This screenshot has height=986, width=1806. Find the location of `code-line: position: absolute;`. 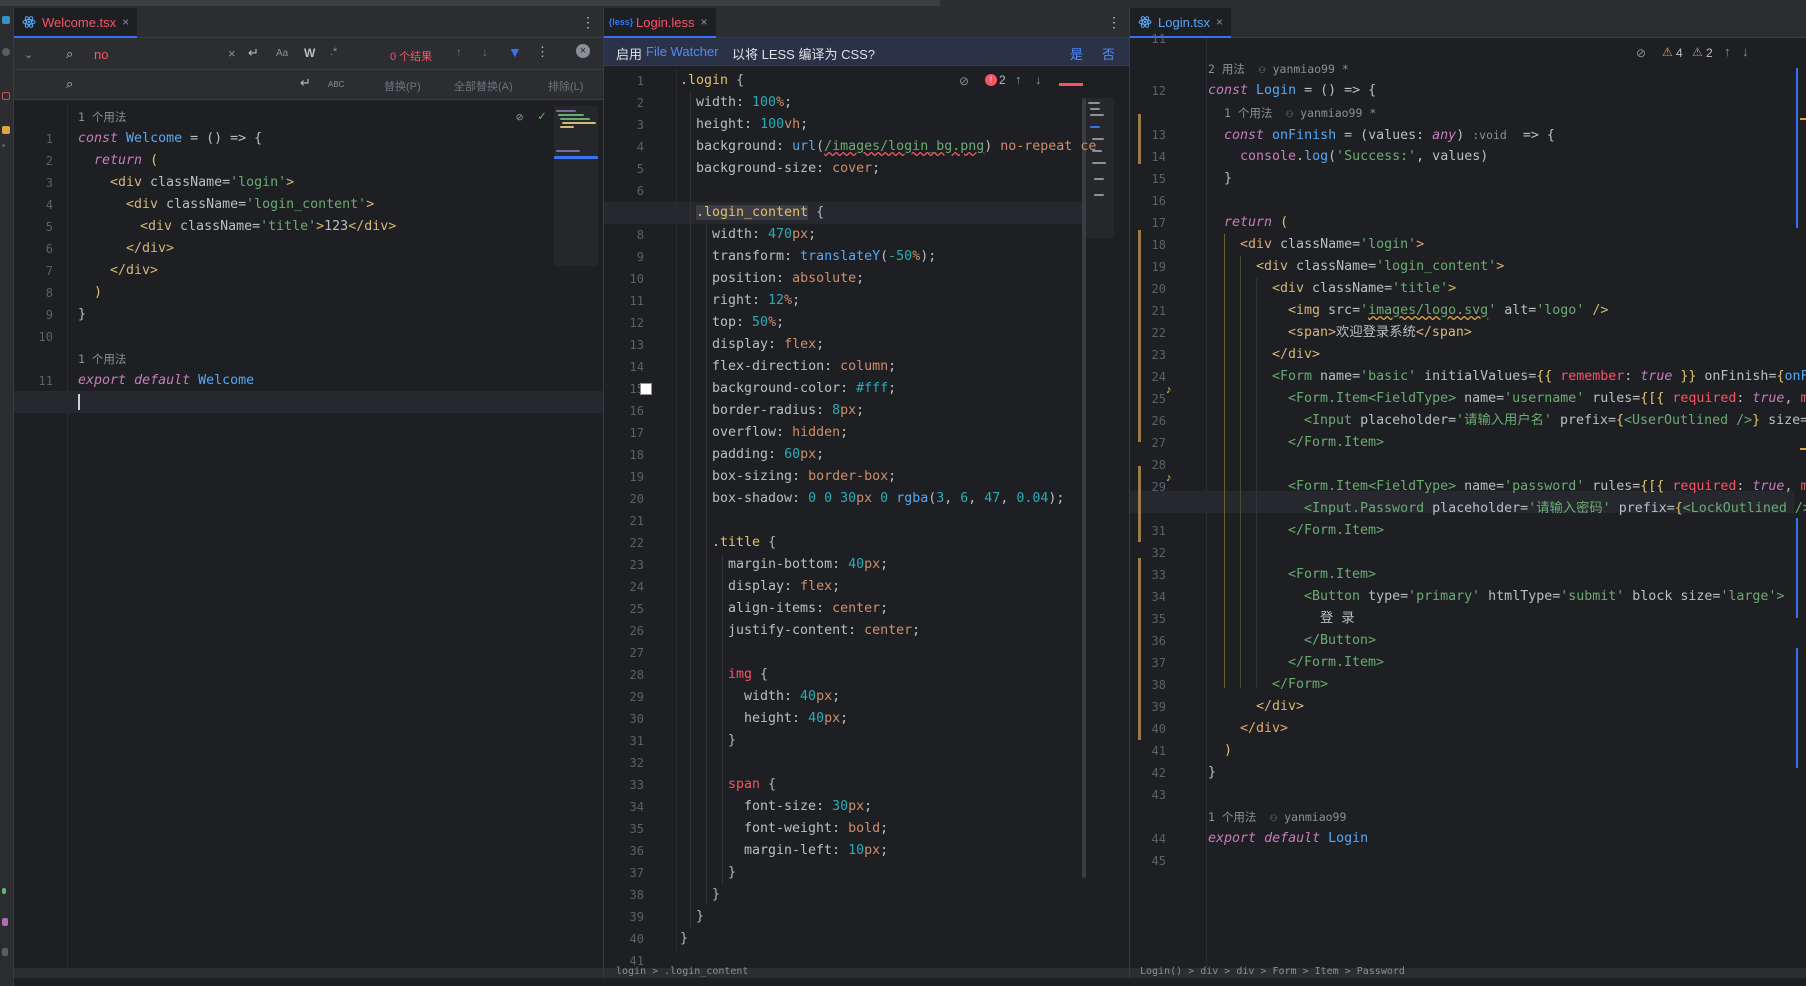

code-line: position: absolute; is located at coordinates (788, 278).